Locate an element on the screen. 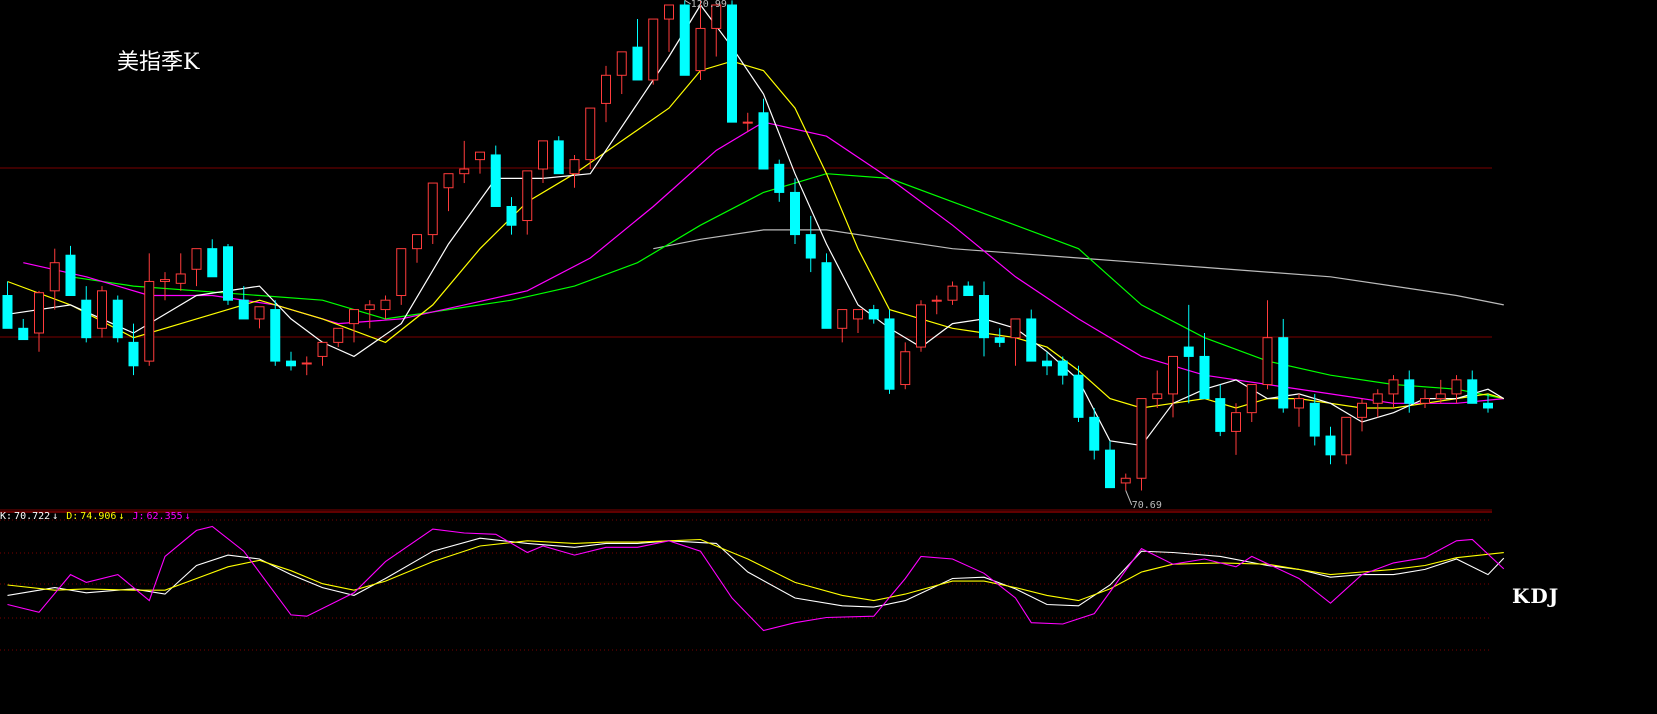 The width and height of the screenshot is (1657, 714). ma60-line is located at coordinates (1078, 267).